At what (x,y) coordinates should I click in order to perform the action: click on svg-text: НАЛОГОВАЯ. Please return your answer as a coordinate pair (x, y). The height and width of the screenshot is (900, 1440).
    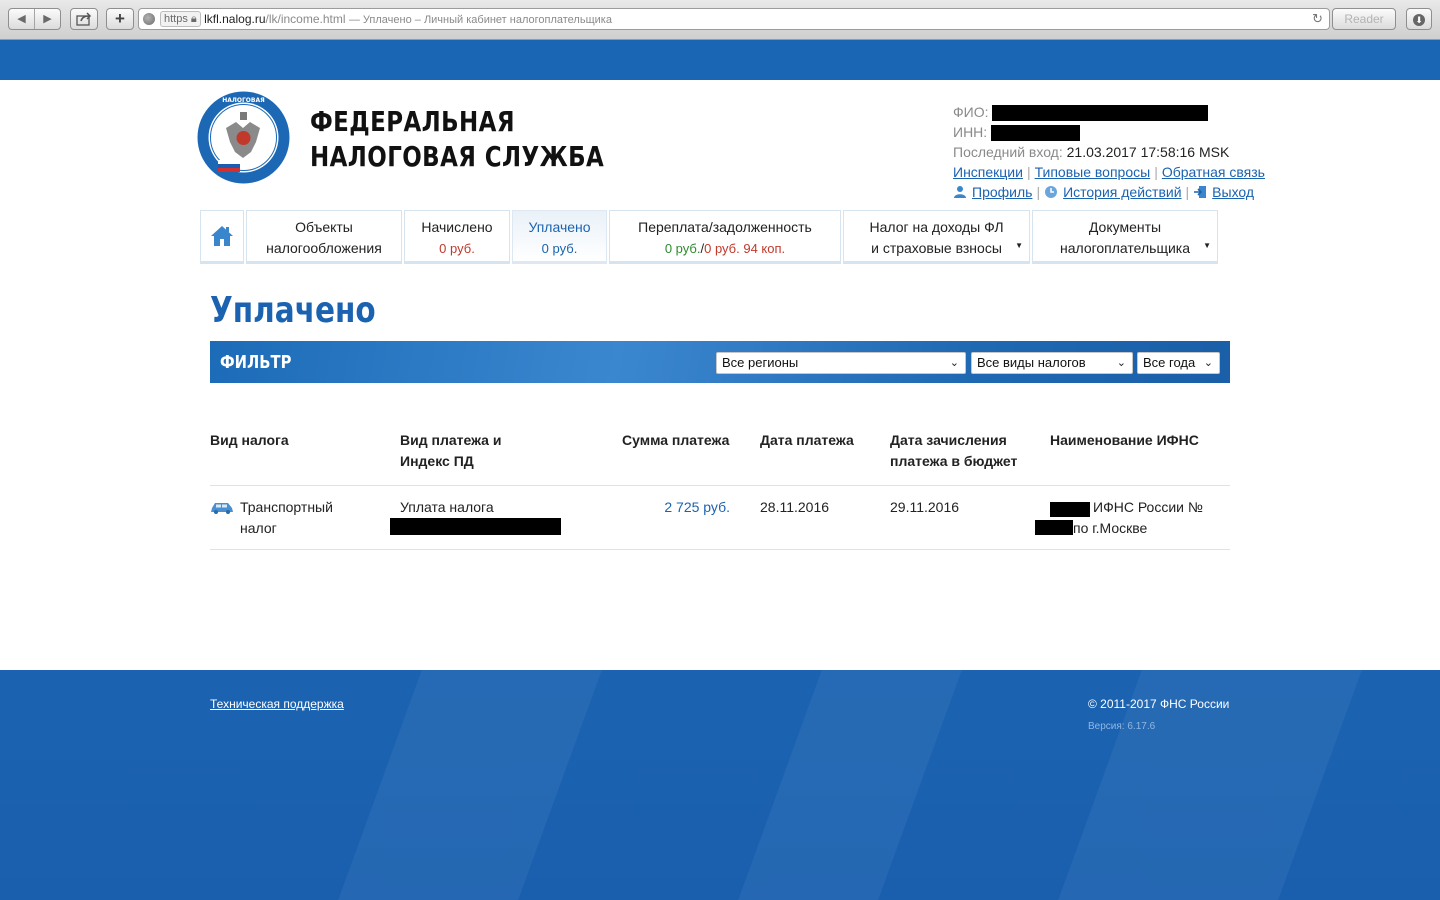
    Looking at the image, I should click on (243, 100).